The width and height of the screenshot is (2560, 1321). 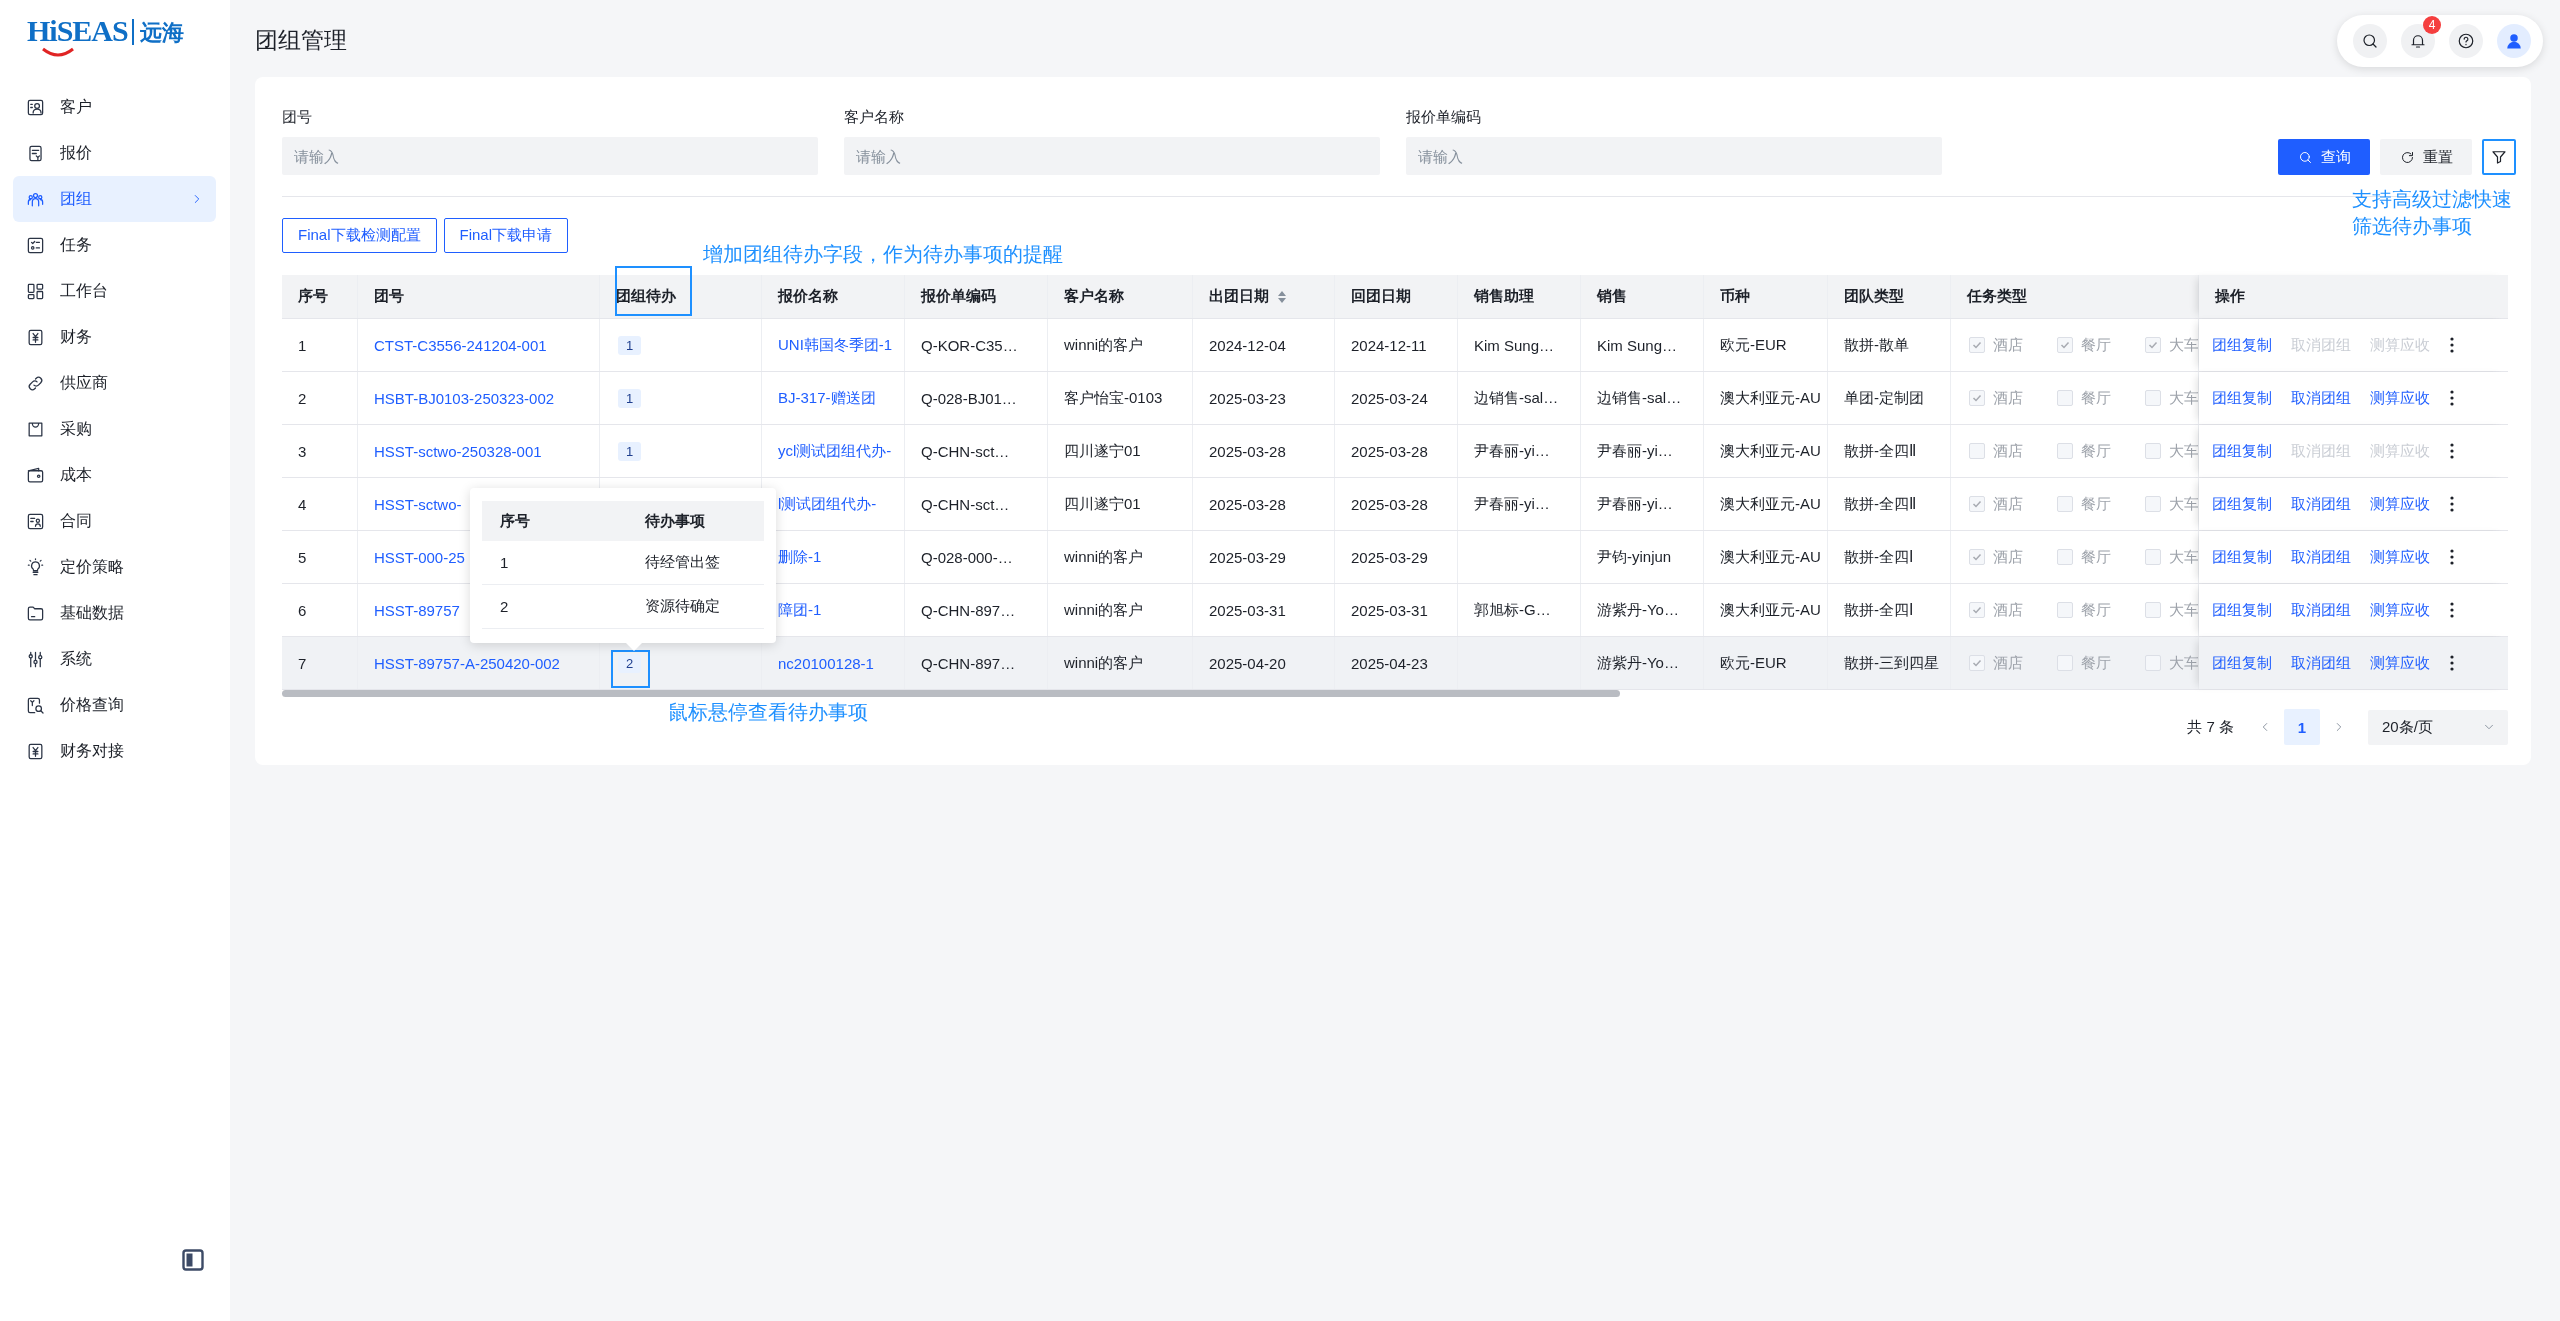 I want to click on total-count: 共 7 条, so click(x=2210, y=727).